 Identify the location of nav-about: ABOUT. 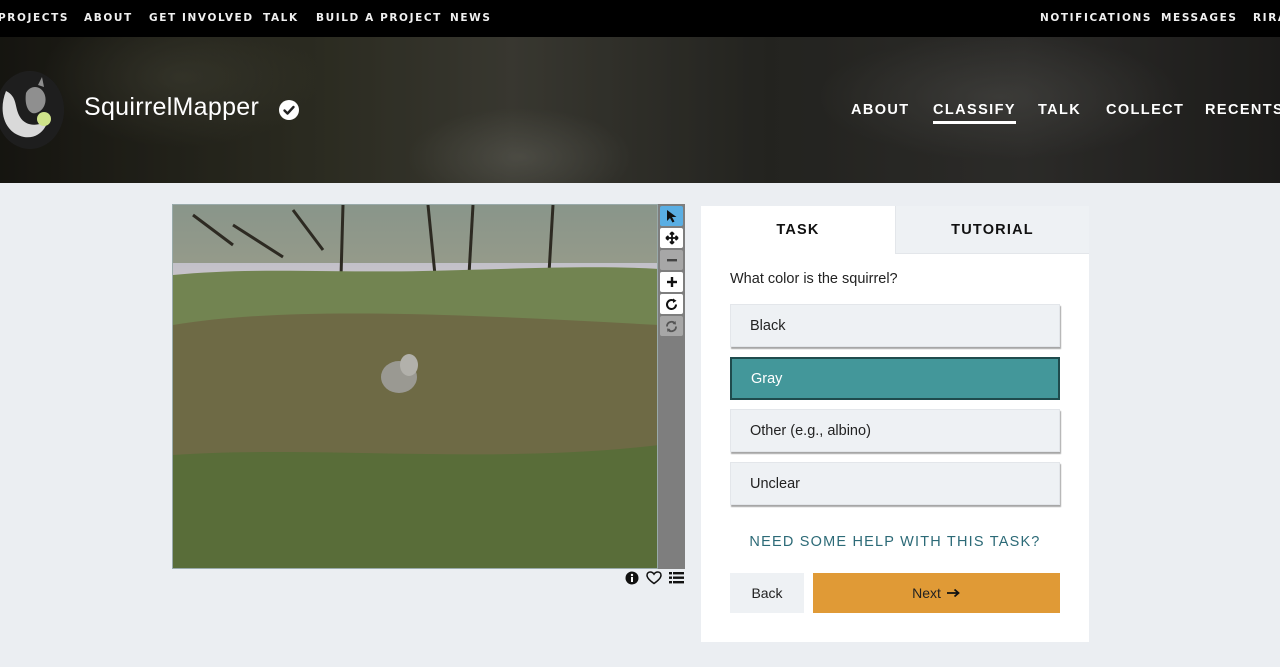
(108, 18).